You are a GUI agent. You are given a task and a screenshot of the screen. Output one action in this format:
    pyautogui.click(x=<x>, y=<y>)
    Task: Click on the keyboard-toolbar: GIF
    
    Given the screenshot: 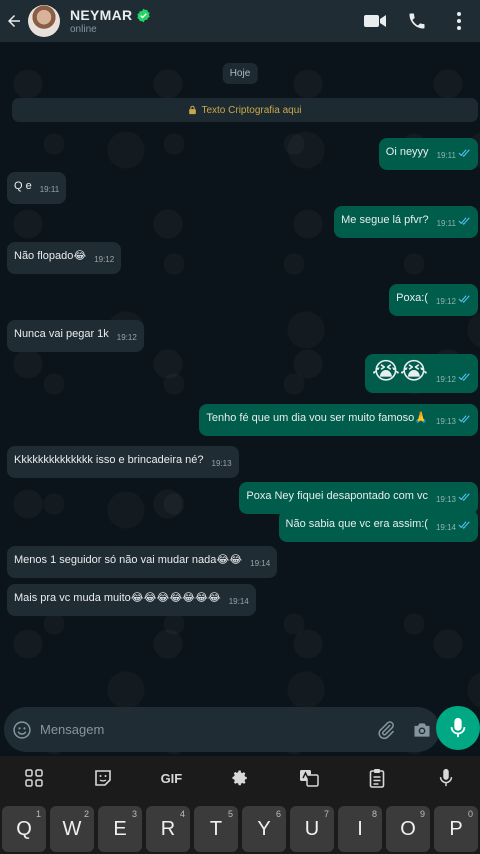 What is the action you would take?
    pyautogui.click(x=240, y=778)
    